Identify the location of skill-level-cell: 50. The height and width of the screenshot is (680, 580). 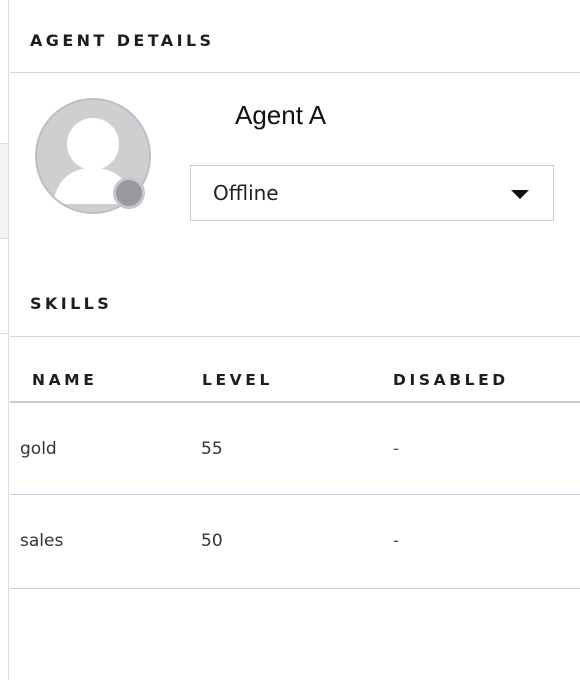
(212, 541).